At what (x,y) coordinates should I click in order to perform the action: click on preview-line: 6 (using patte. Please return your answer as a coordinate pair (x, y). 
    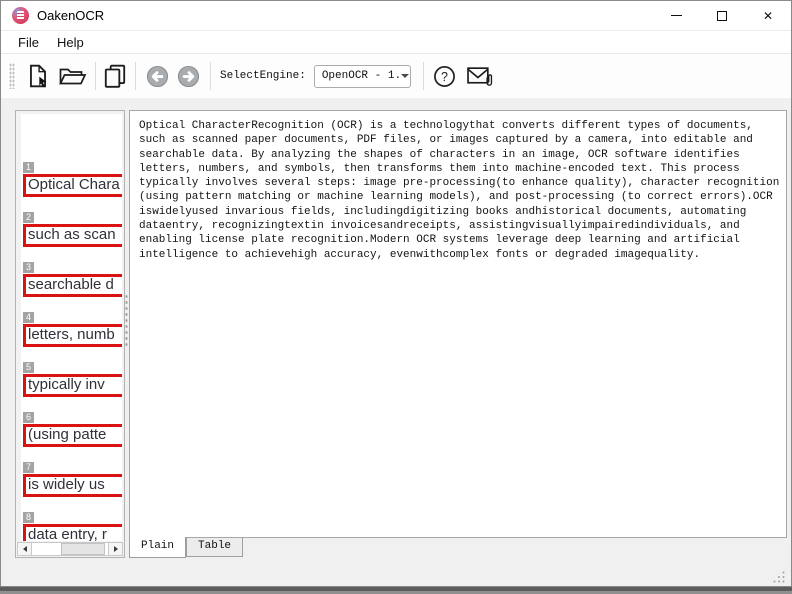
    Looking at the image, I should click on (72, 426).